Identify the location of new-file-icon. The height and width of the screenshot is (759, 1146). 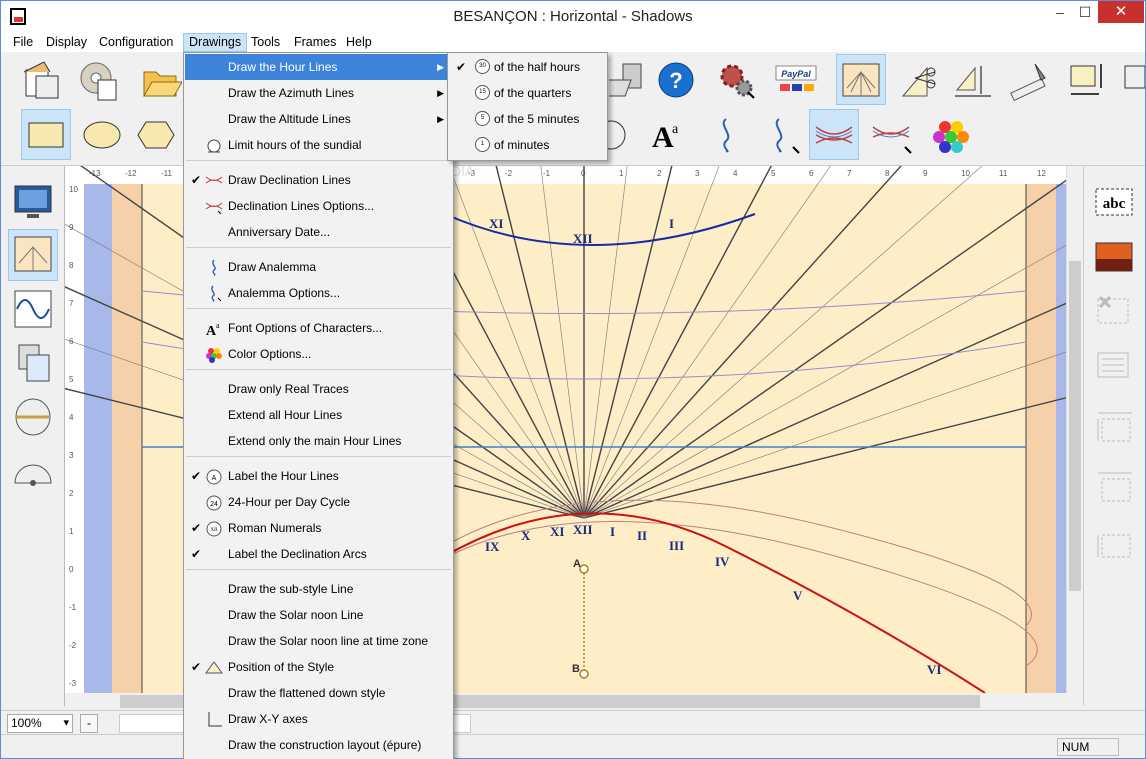
(42, 79).